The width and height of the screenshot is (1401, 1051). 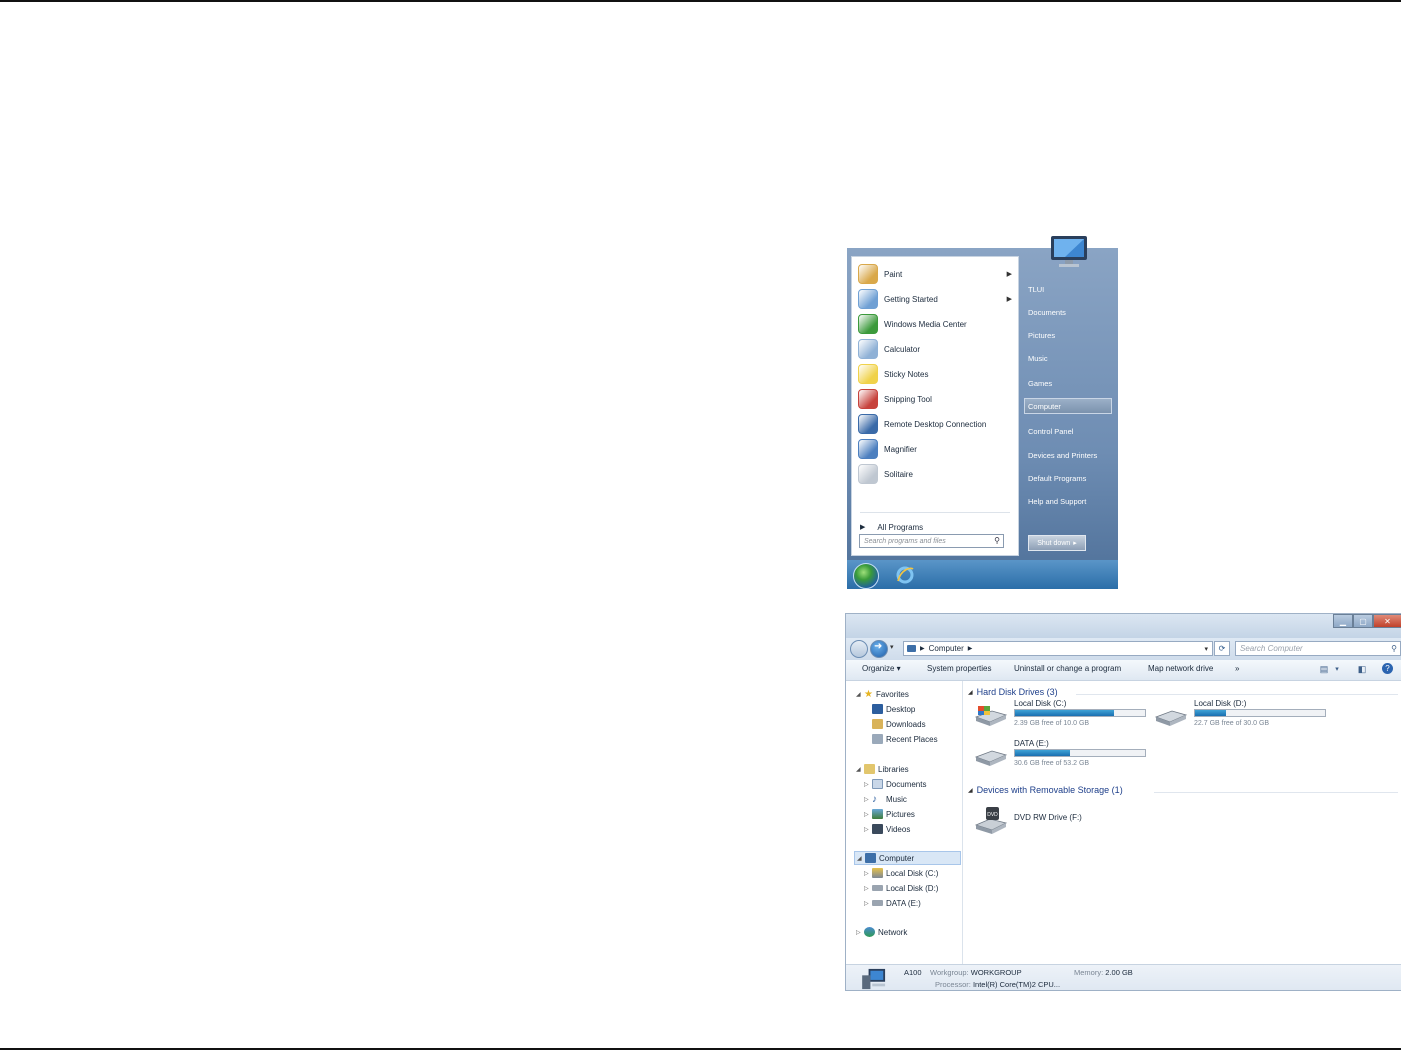 What do you see at coordinates (912, 888) in the screenshot?
I see `nav-local-disk-d-label: Local Disk (D:)` at bounding box center [912, 888].